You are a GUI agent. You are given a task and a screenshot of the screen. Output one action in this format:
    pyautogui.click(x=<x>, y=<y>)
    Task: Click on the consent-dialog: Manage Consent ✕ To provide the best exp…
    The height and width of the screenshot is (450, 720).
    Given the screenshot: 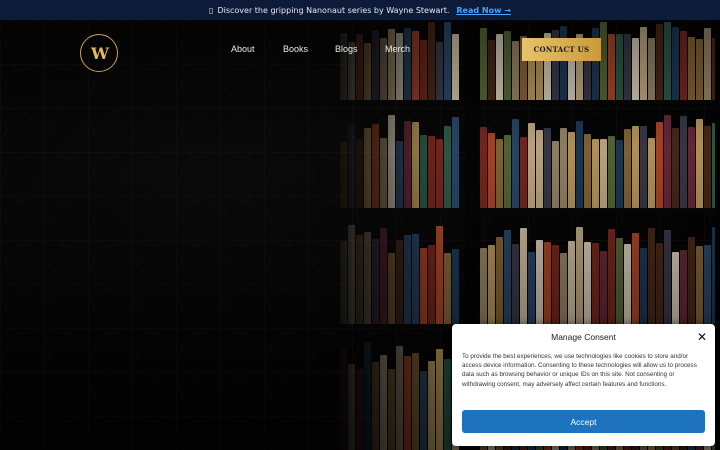 What is the action you would take?
    pyautogui.click(x=583, y=385)
    